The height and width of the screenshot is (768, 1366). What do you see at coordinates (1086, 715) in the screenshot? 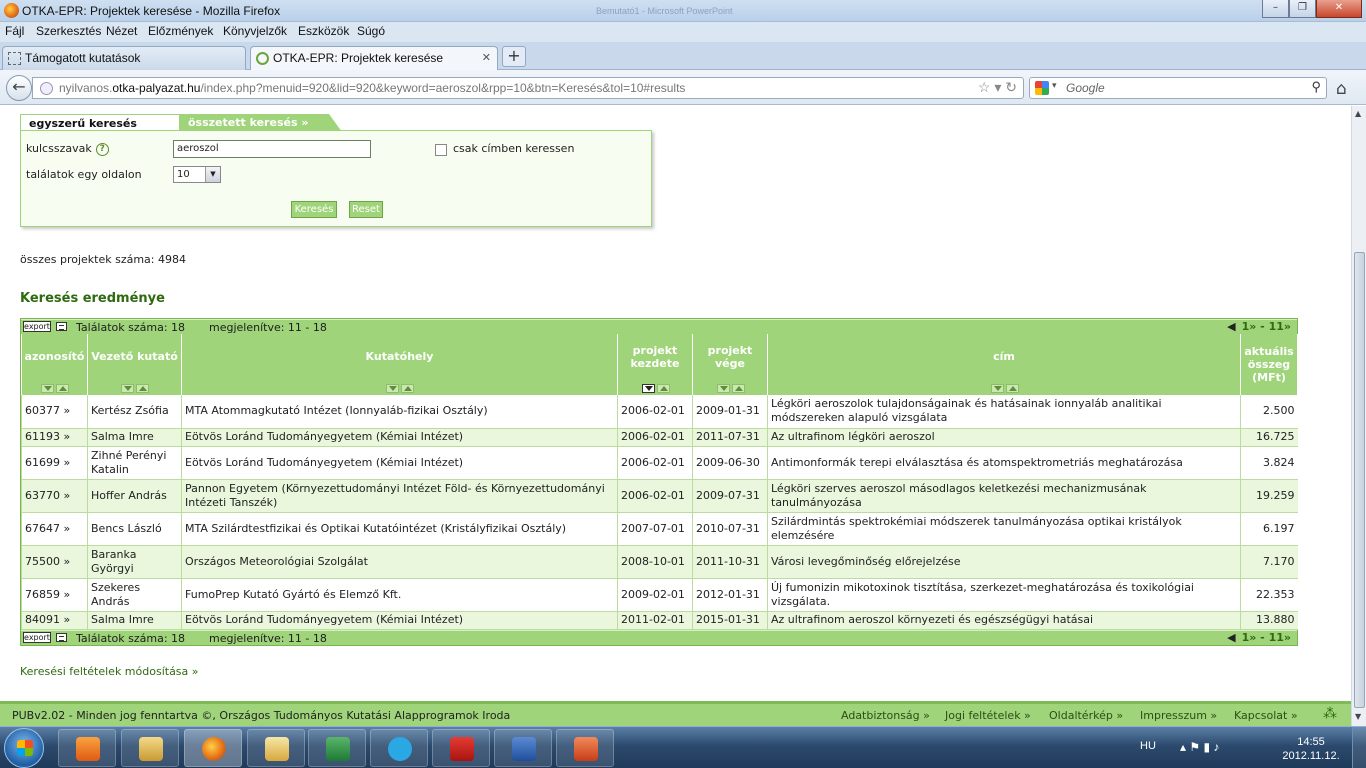
I see `footer-link-sitemap: Oldaltérkép »` at bounding box center [1086, 715].